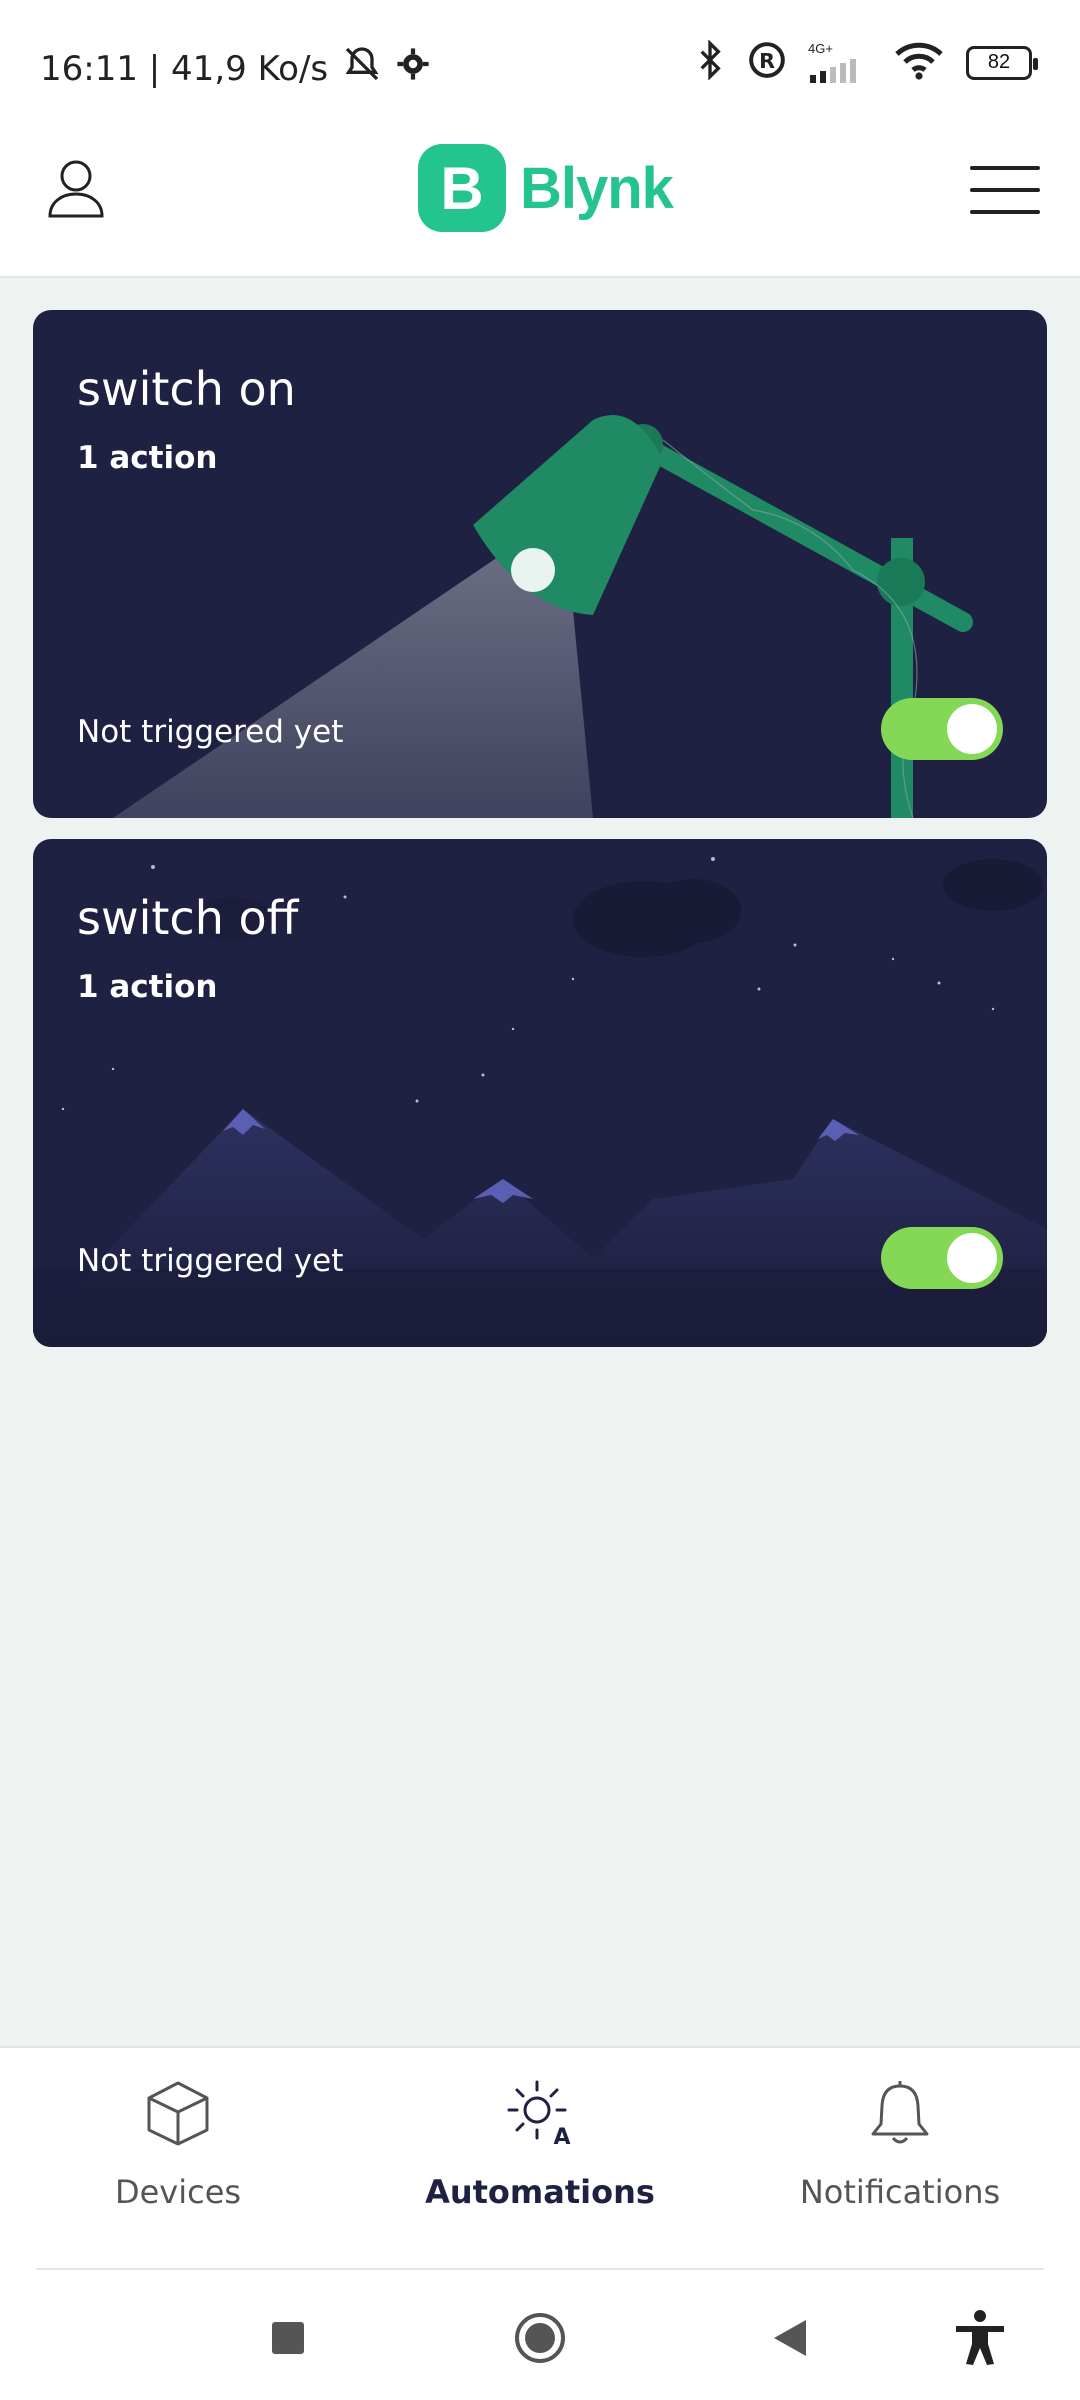  I want to click on status-left: 16:11 | 41,9 Ko/s, so click(235, 68).